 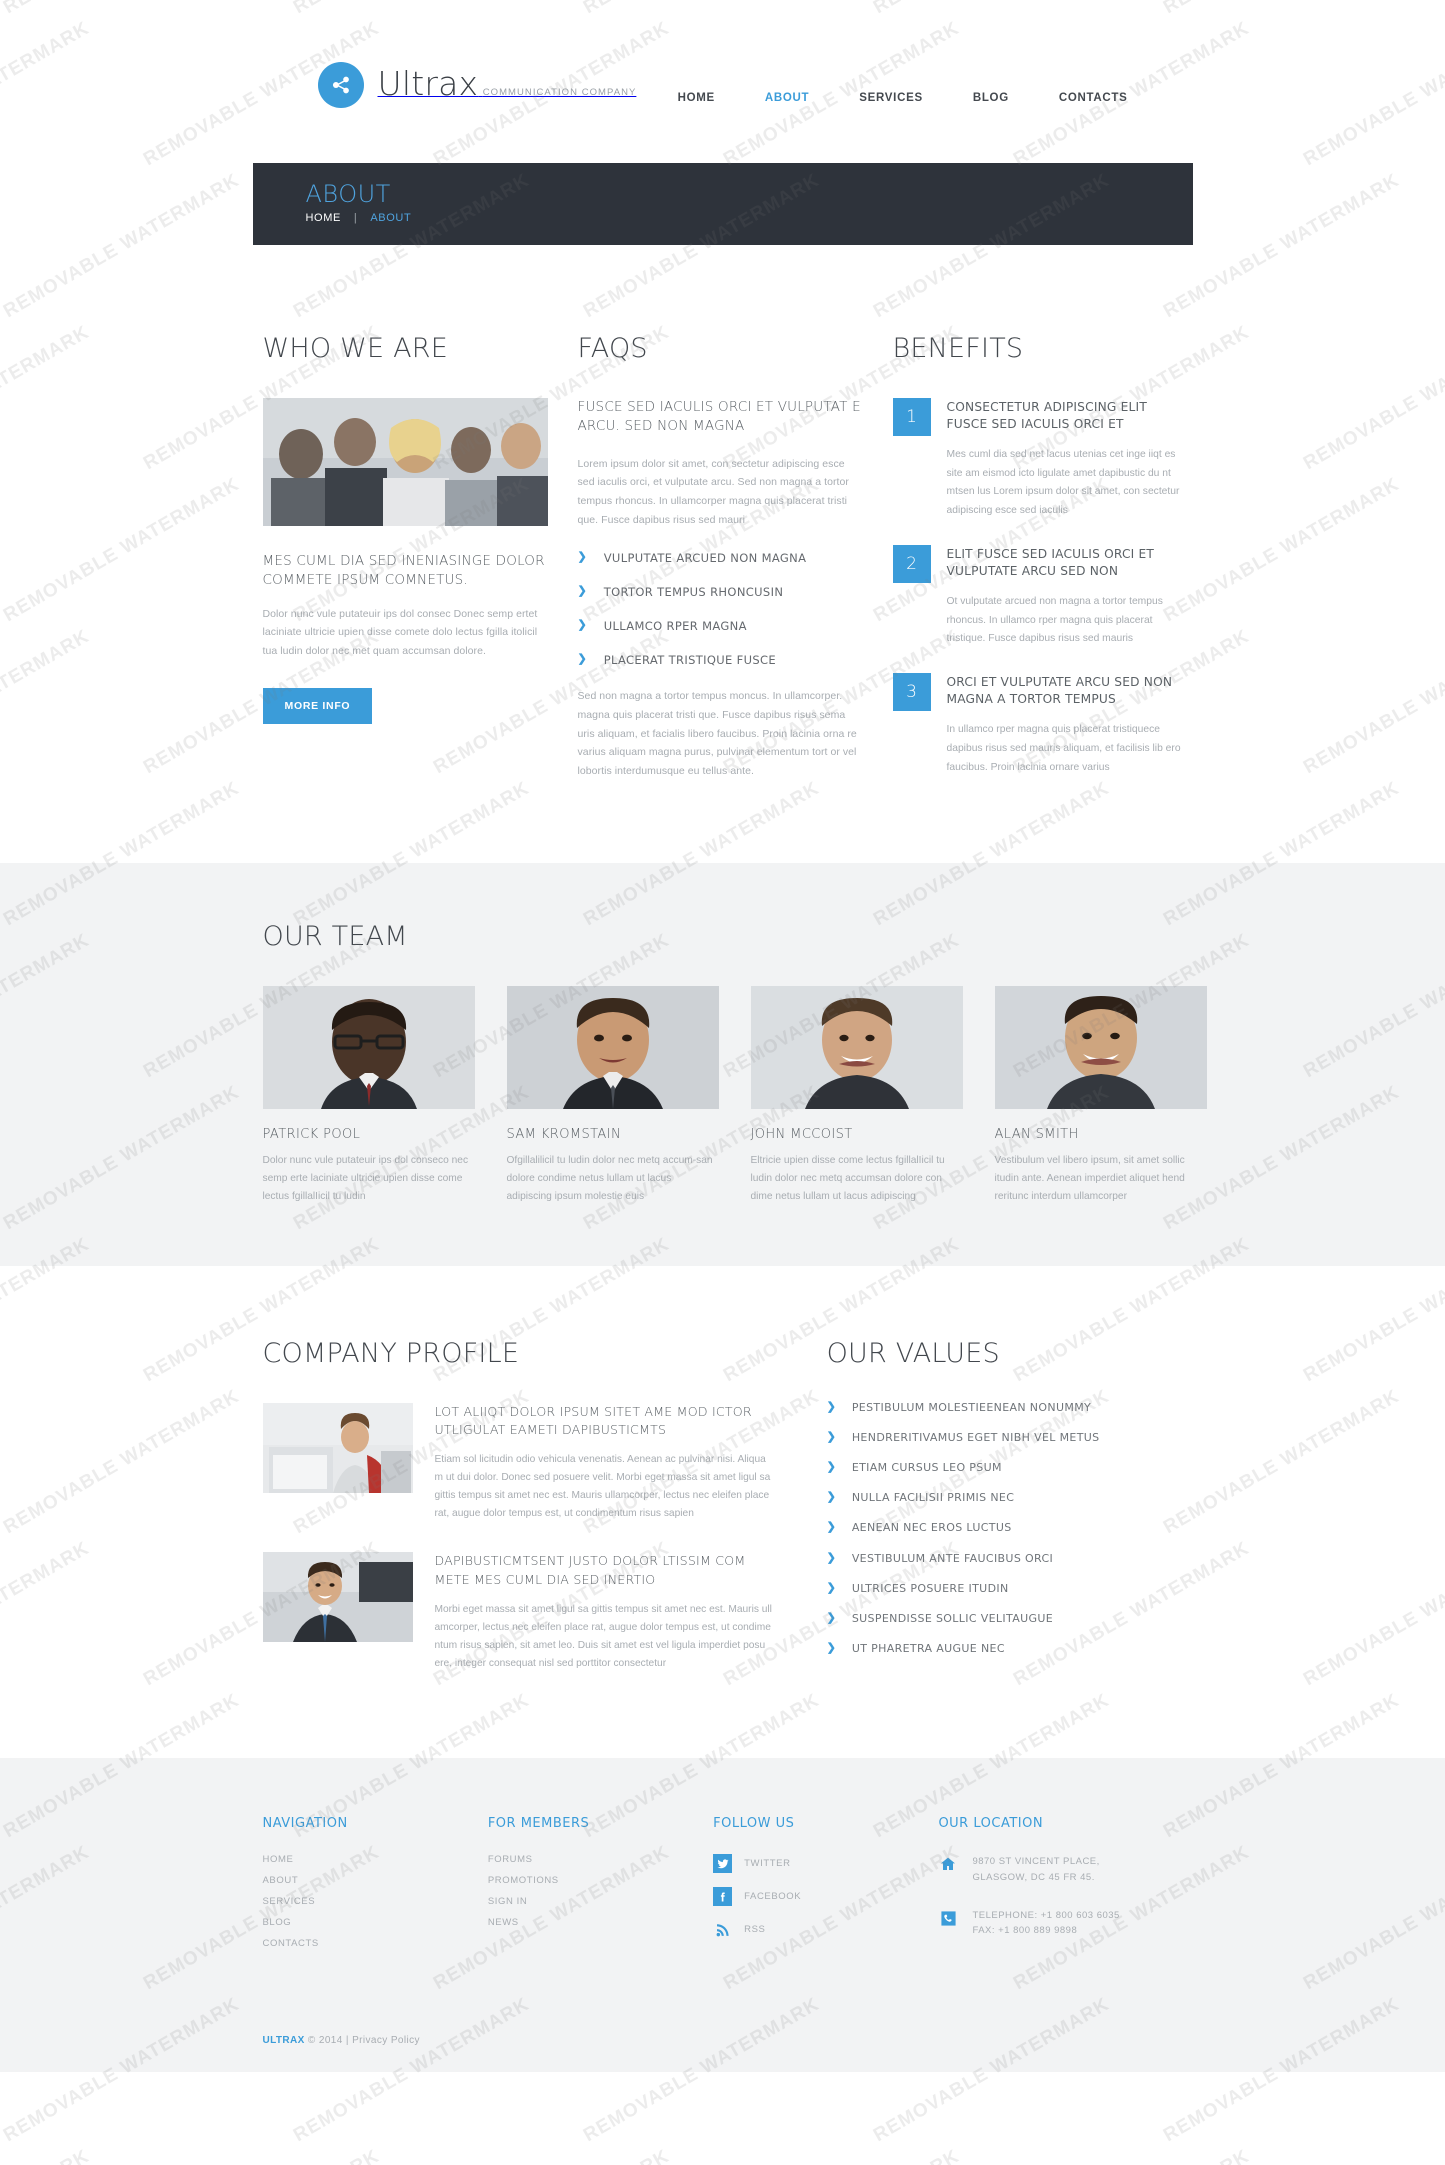 I want to click on value-label: NULLA FACILISII PRIMIS NEC, so click(x=933, y=1498).